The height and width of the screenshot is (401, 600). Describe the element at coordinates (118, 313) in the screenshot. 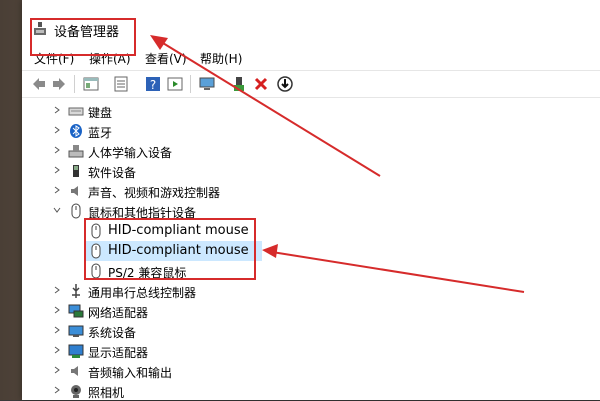

I see `tree-item-label: 网络适配器` at that location.